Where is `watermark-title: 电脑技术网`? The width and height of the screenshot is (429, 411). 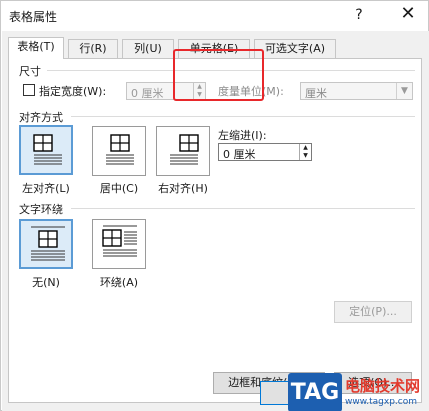
watermark-title: 电脑技术网 is located at coordinates (383, 386).